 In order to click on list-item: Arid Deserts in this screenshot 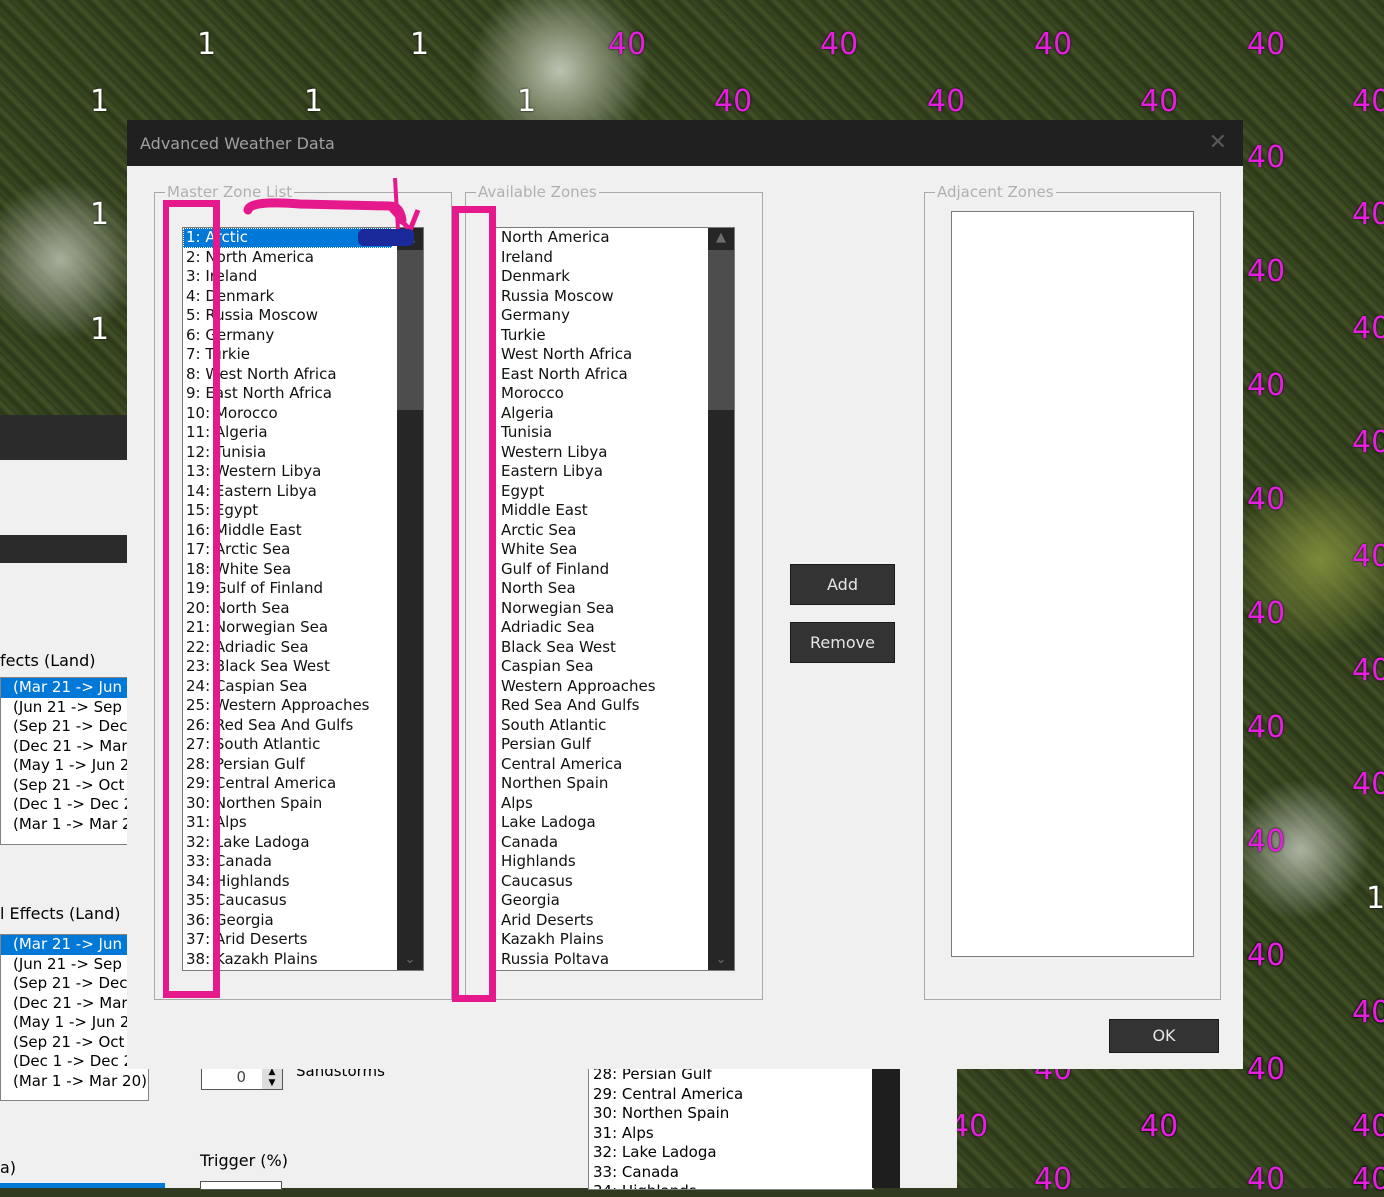, I will do `click(616, 921)`.